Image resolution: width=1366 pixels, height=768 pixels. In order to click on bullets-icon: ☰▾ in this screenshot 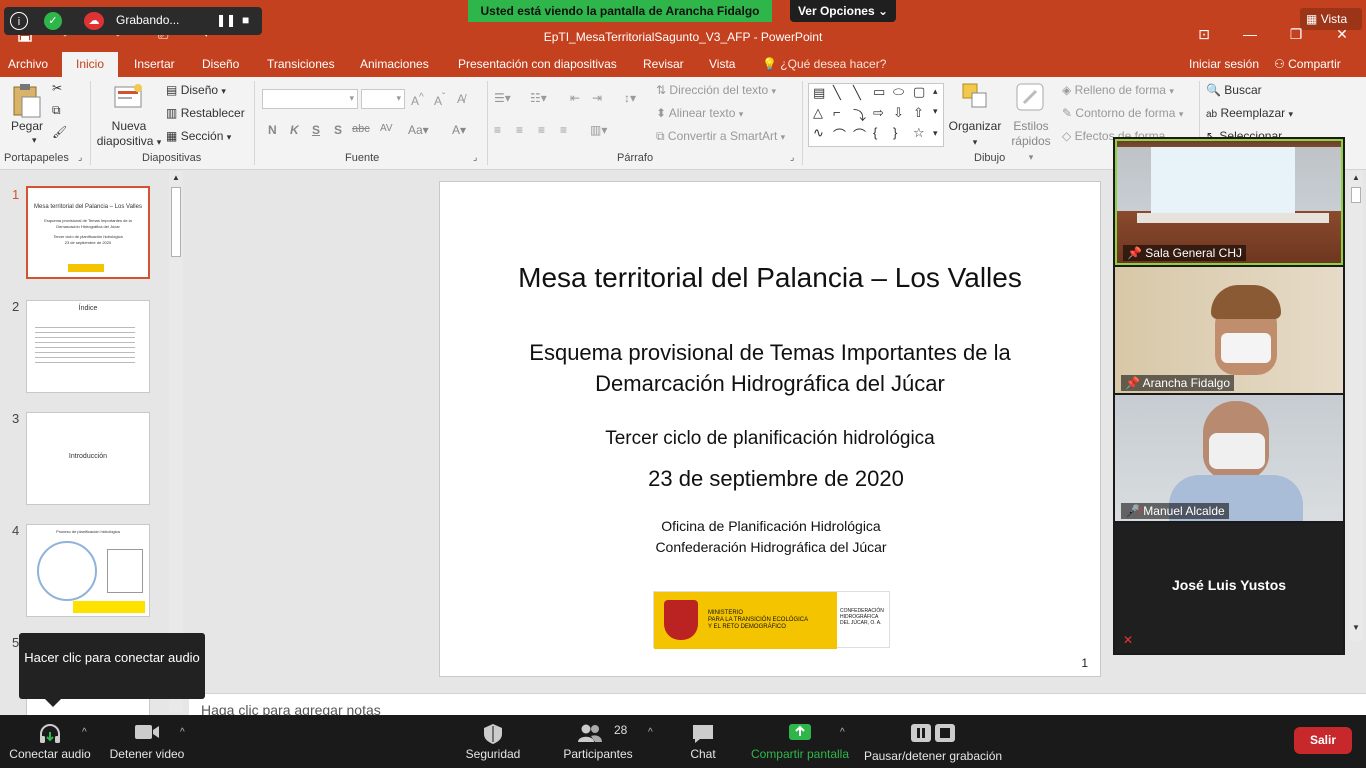, I will do `click(502, 98)`.